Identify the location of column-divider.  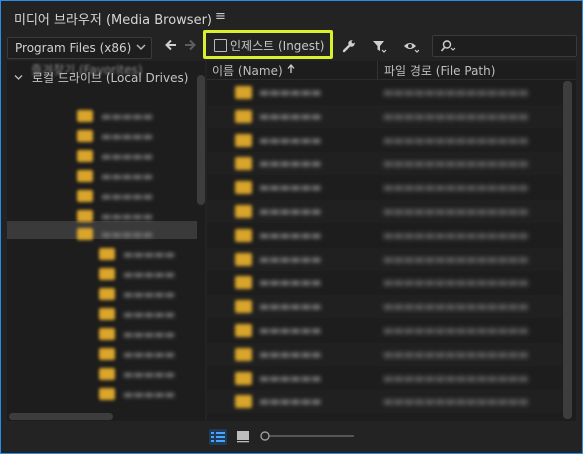
(377, 70).